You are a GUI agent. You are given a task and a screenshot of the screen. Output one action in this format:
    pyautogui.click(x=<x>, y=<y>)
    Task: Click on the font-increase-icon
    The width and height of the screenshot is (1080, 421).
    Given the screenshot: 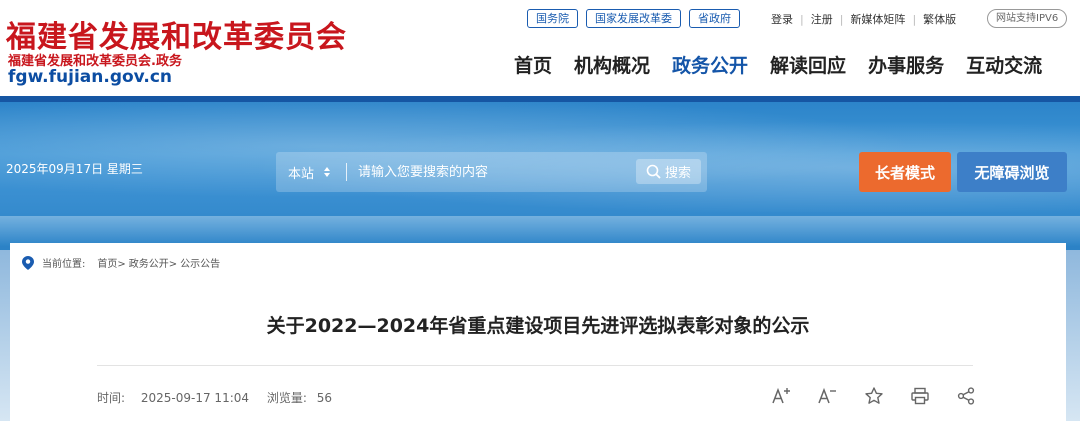 What is the action you would take?
    pyautogui.click(x=782, y=396)
    